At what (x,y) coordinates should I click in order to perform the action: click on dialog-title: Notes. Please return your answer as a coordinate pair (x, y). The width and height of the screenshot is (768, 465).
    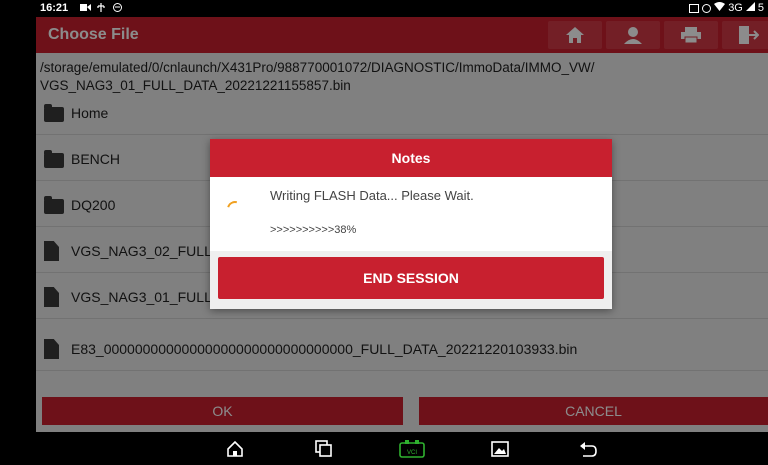
    Looking at the image, I should click on (411, 158).